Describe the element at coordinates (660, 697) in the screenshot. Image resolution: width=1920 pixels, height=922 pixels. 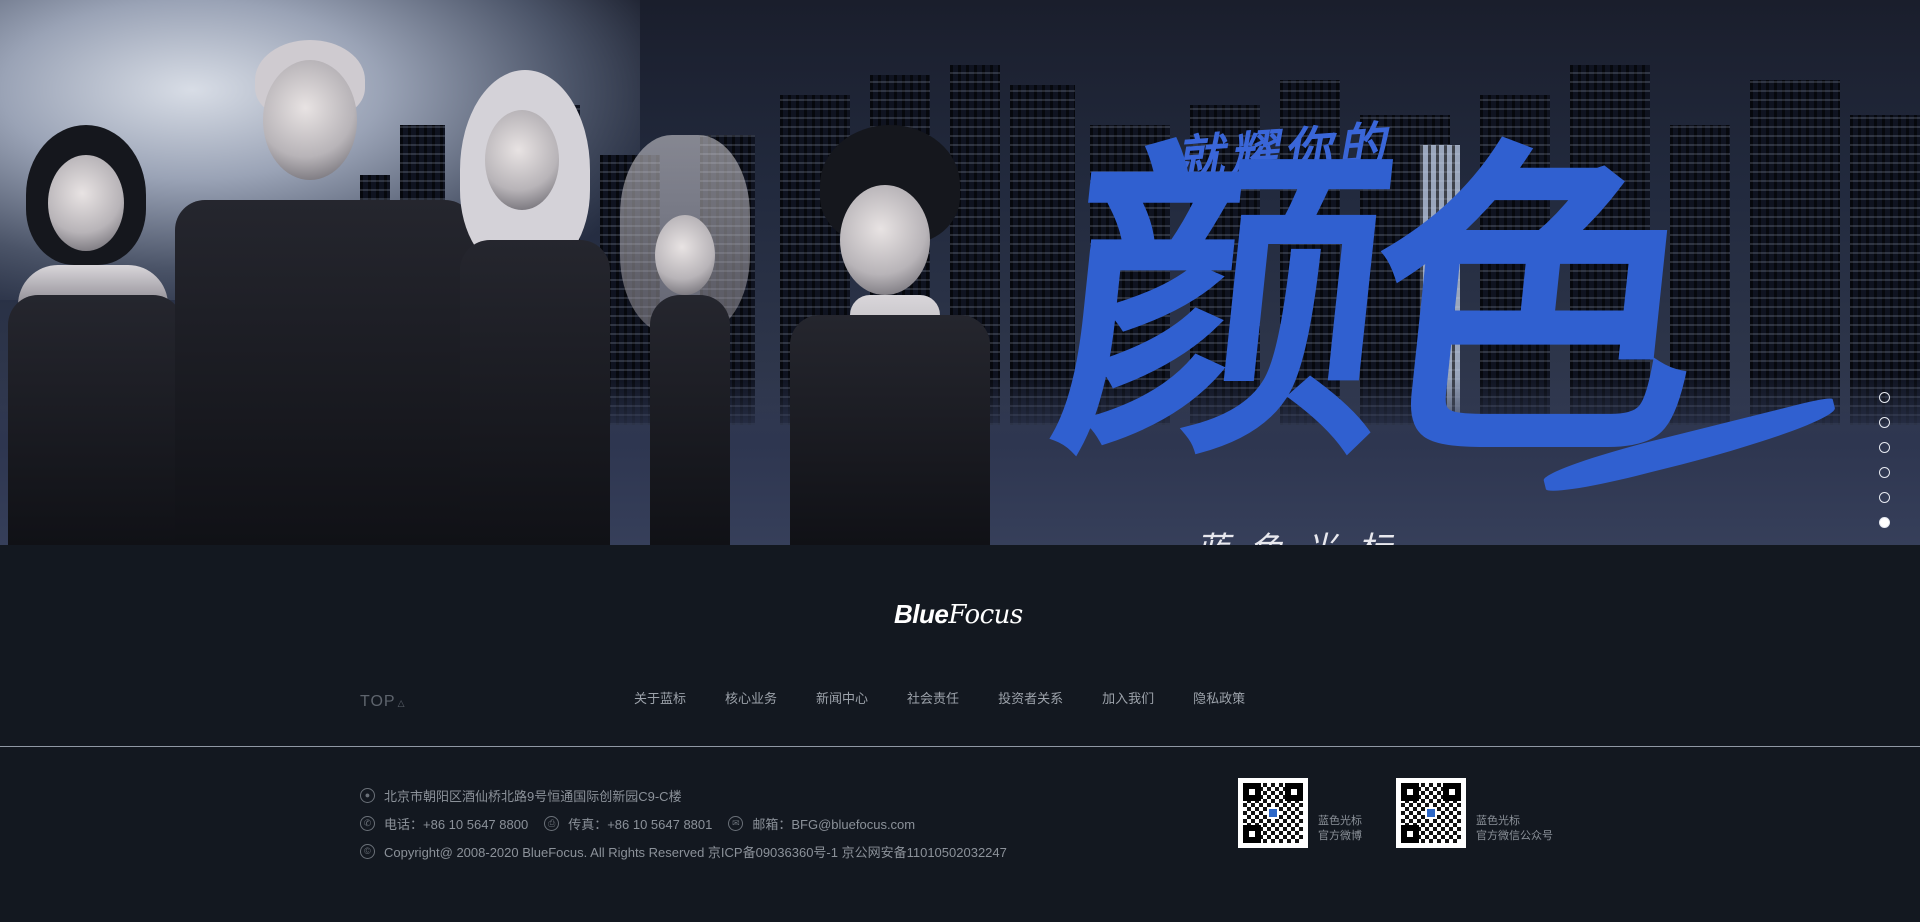
I see `nav-link-about: 关于蓝标` at that location.